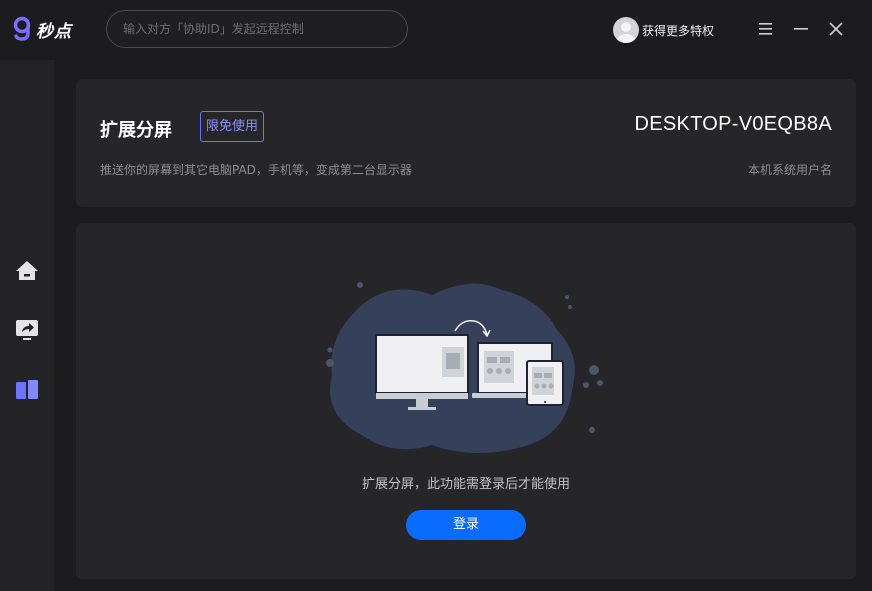 The height and width of the screenshot is (591, 872). I want to click on home-icon, so click(27, 270).